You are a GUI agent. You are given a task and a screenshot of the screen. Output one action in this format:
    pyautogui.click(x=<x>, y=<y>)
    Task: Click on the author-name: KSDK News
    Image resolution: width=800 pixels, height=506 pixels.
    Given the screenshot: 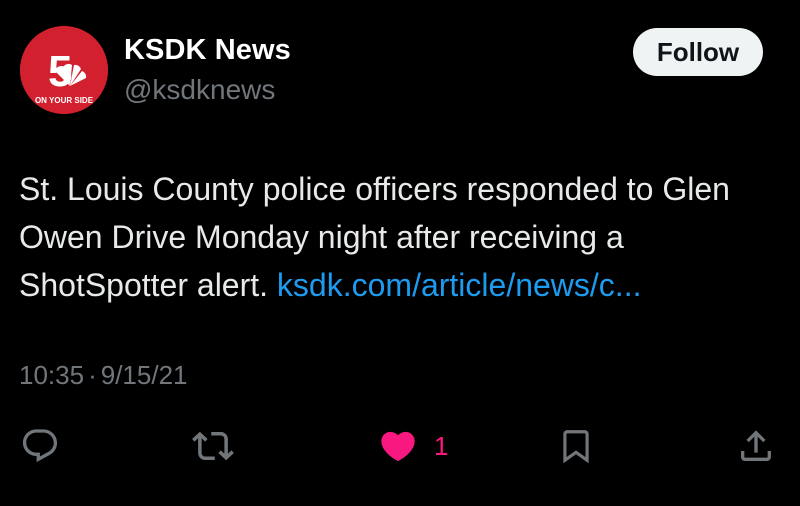 What is the action you would take?
    pyautogui.click(x=207, y=50)
    